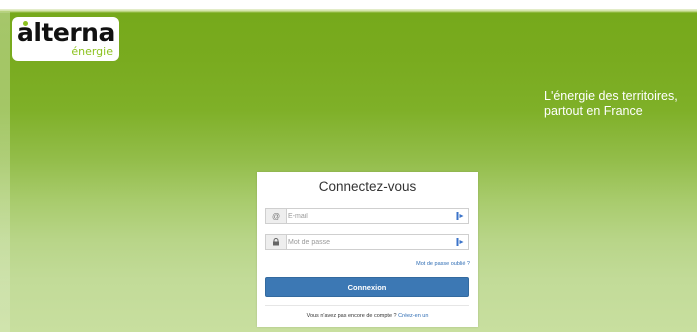 The height and width of the screenshot is (332, 697). What do you see at coordinates (367, 305) in the screenshot?
I see `card-divider` at bounding box center [367, 305].